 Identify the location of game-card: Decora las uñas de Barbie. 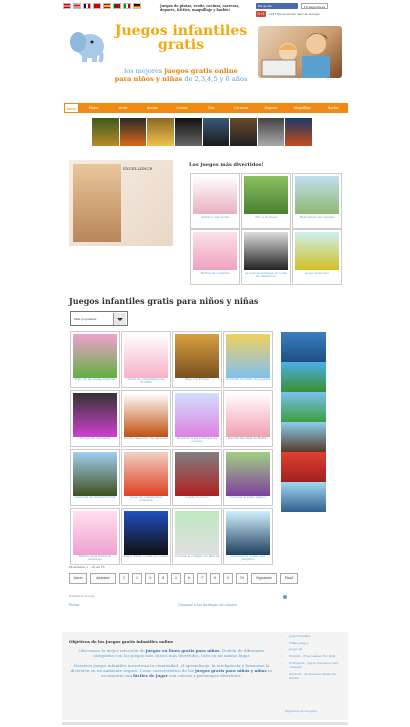
(248, 418).